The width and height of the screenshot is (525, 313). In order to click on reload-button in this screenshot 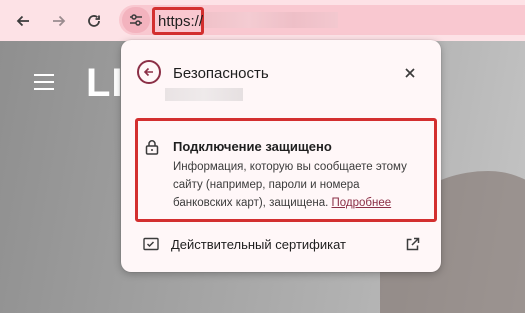, I will do `click(94, 21)`.